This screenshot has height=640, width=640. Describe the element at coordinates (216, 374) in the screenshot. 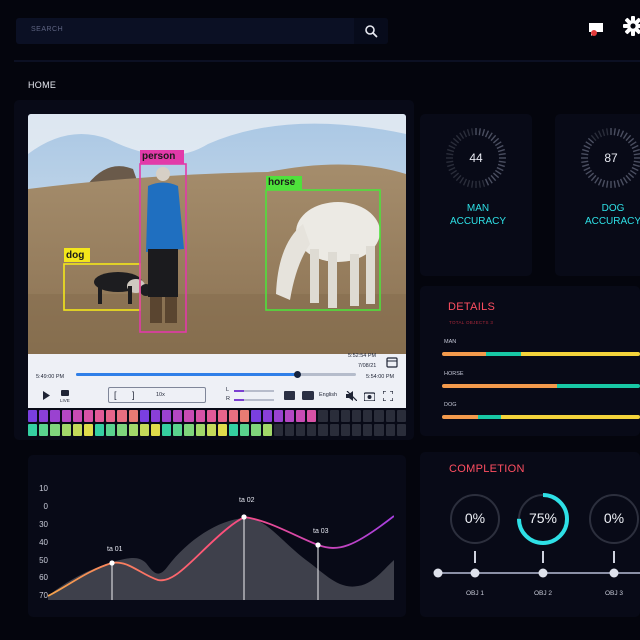

I see `seek-bar` at that location.